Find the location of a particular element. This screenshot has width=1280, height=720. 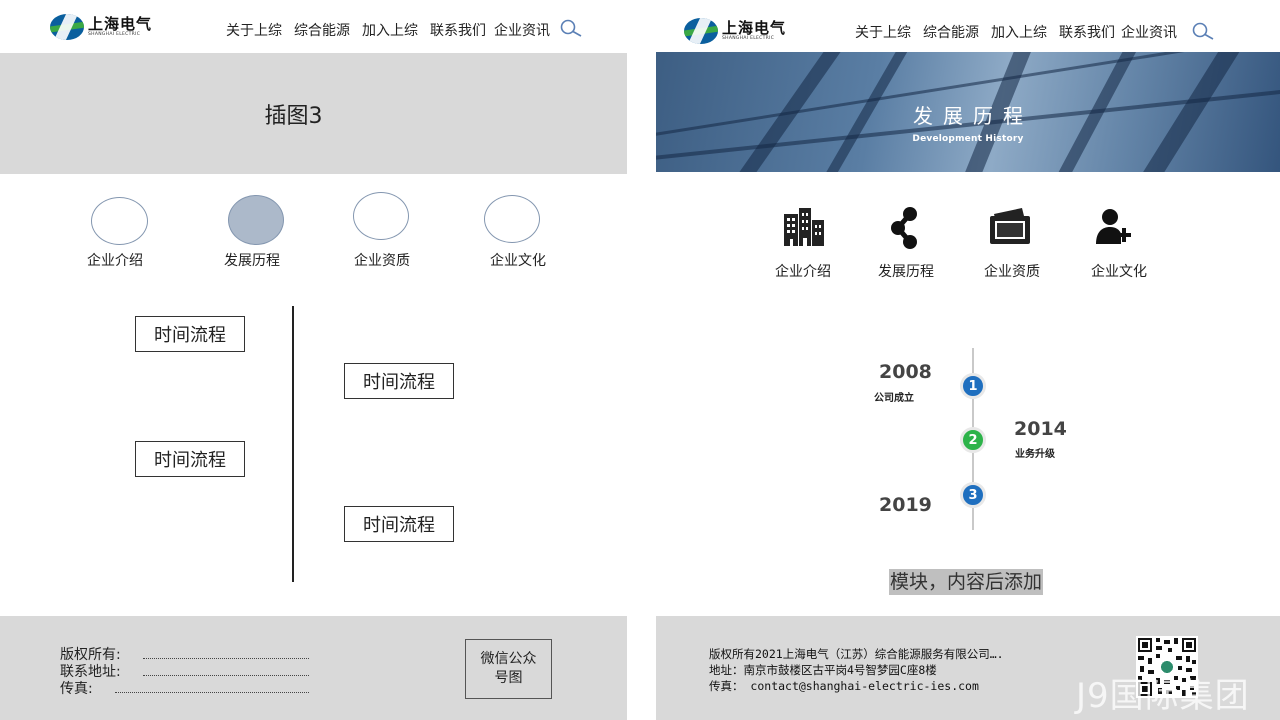

user-plus-icon is located at coordinates (1116, 228).